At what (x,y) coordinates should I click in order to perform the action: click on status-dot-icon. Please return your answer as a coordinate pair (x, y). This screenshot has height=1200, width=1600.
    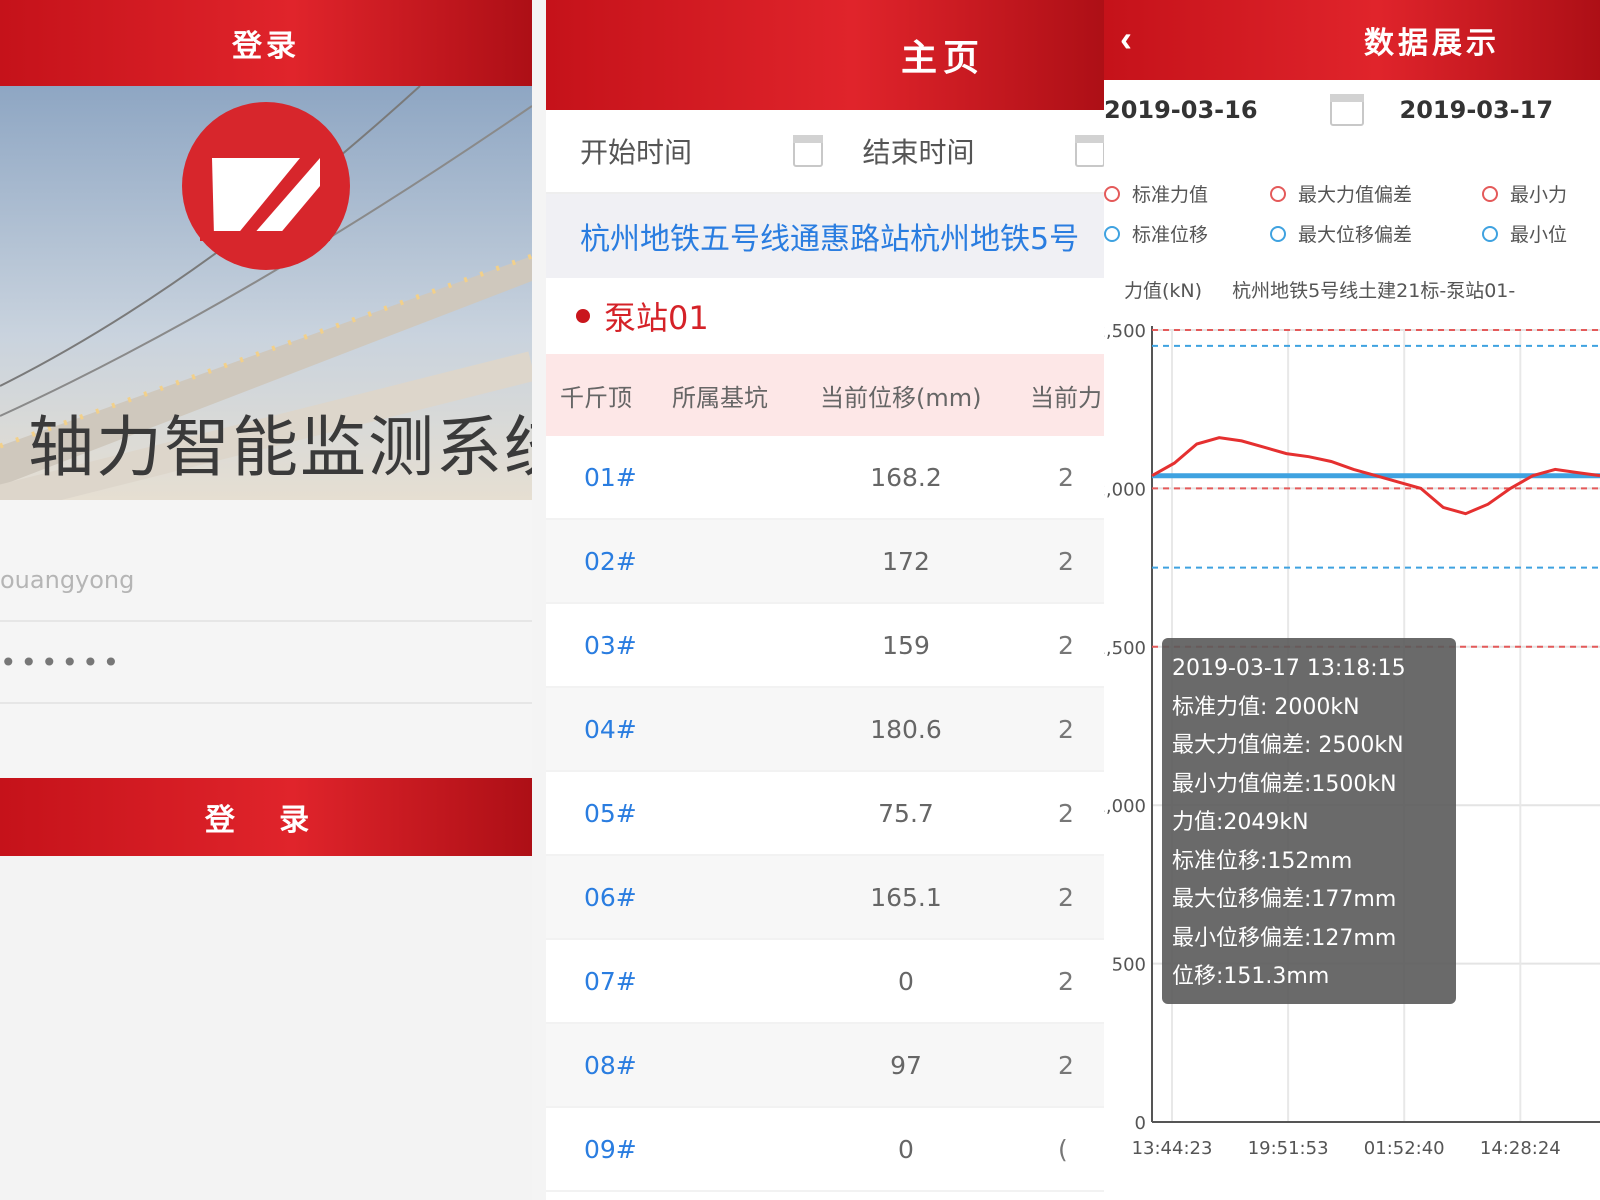
    Looking at the image, I should click on (583, 316).